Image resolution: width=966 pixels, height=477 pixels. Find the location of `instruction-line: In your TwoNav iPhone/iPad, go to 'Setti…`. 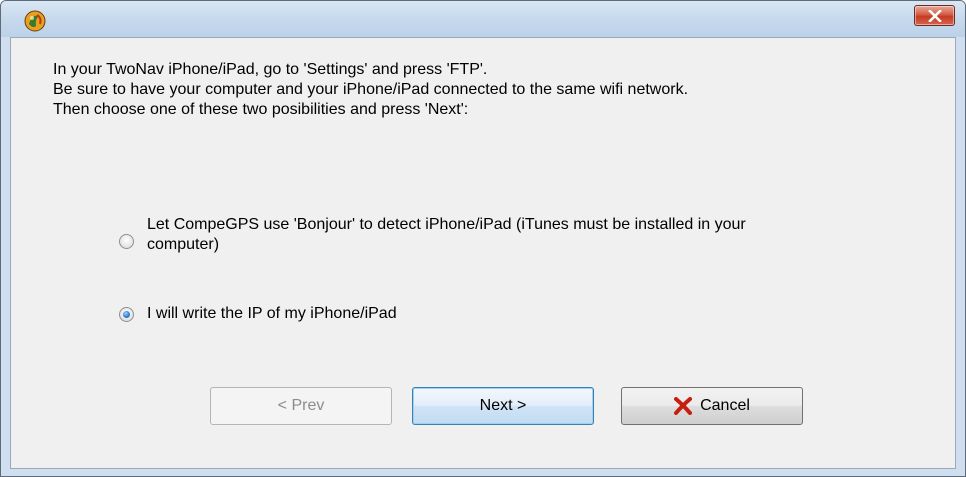

instruction-line: In your TwoNav iPhone/iPad, go to 'Setti… is located at coordinates (270, 69).